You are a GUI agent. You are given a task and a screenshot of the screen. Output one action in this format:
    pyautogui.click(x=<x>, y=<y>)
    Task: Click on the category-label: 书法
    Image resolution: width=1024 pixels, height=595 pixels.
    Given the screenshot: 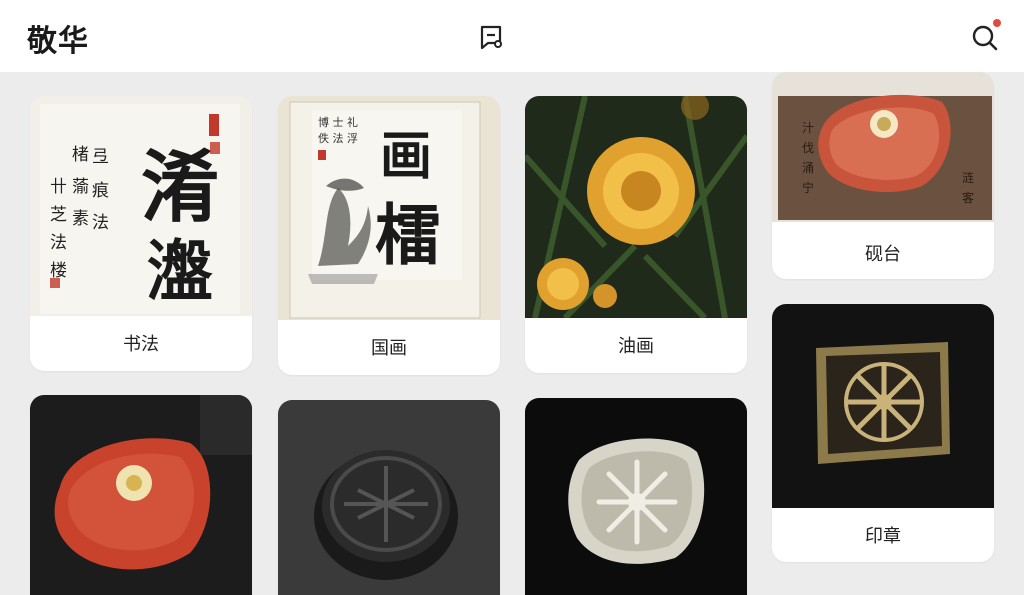 What is the action you would take?
    pyautogui.click(x=141, y=344)
    